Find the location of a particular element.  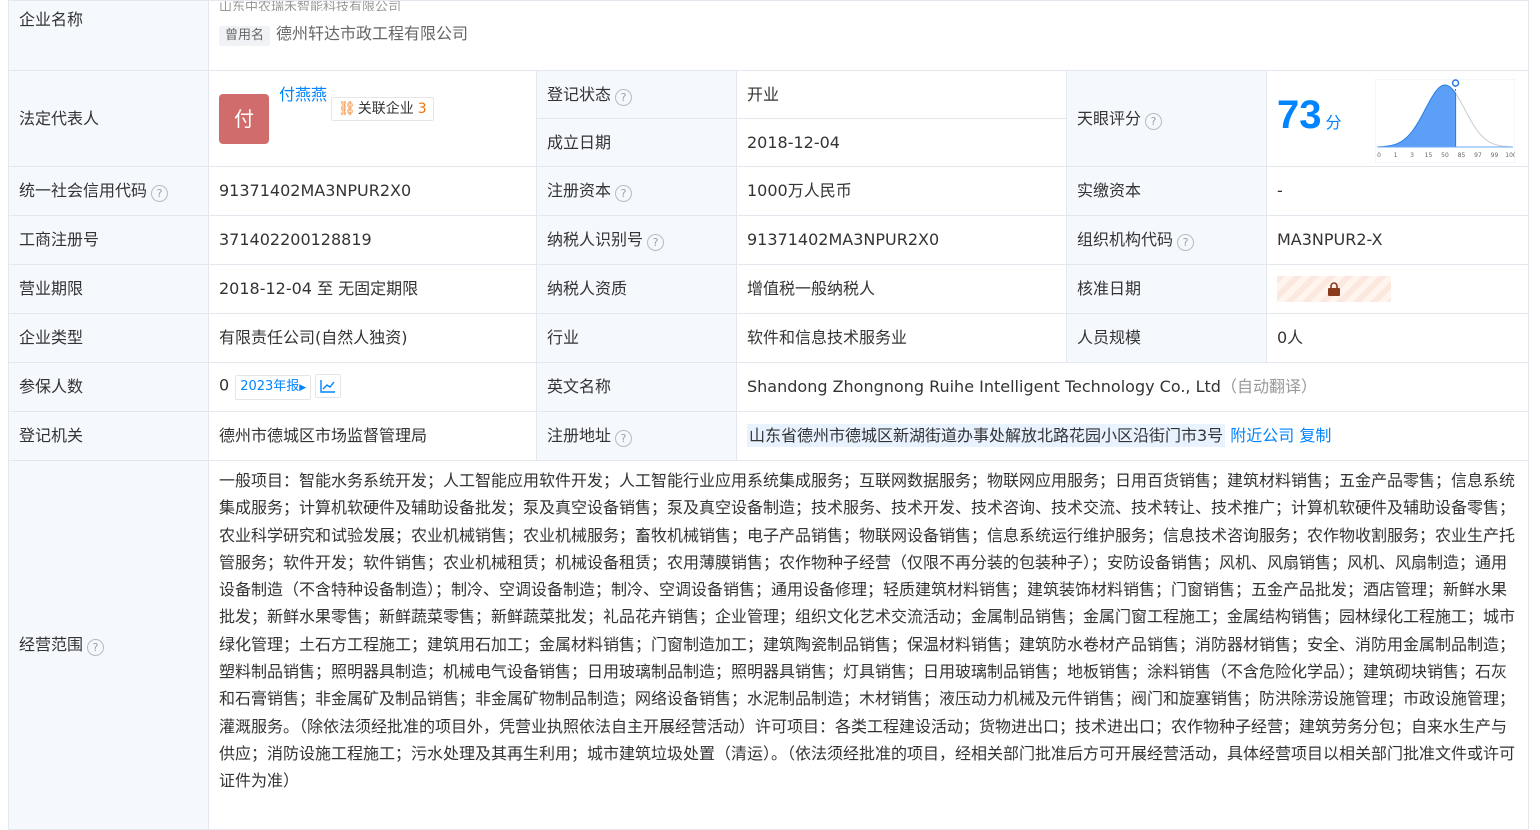

reg-status-label-cell: 登记状态? is located at coordinates (636, 94).